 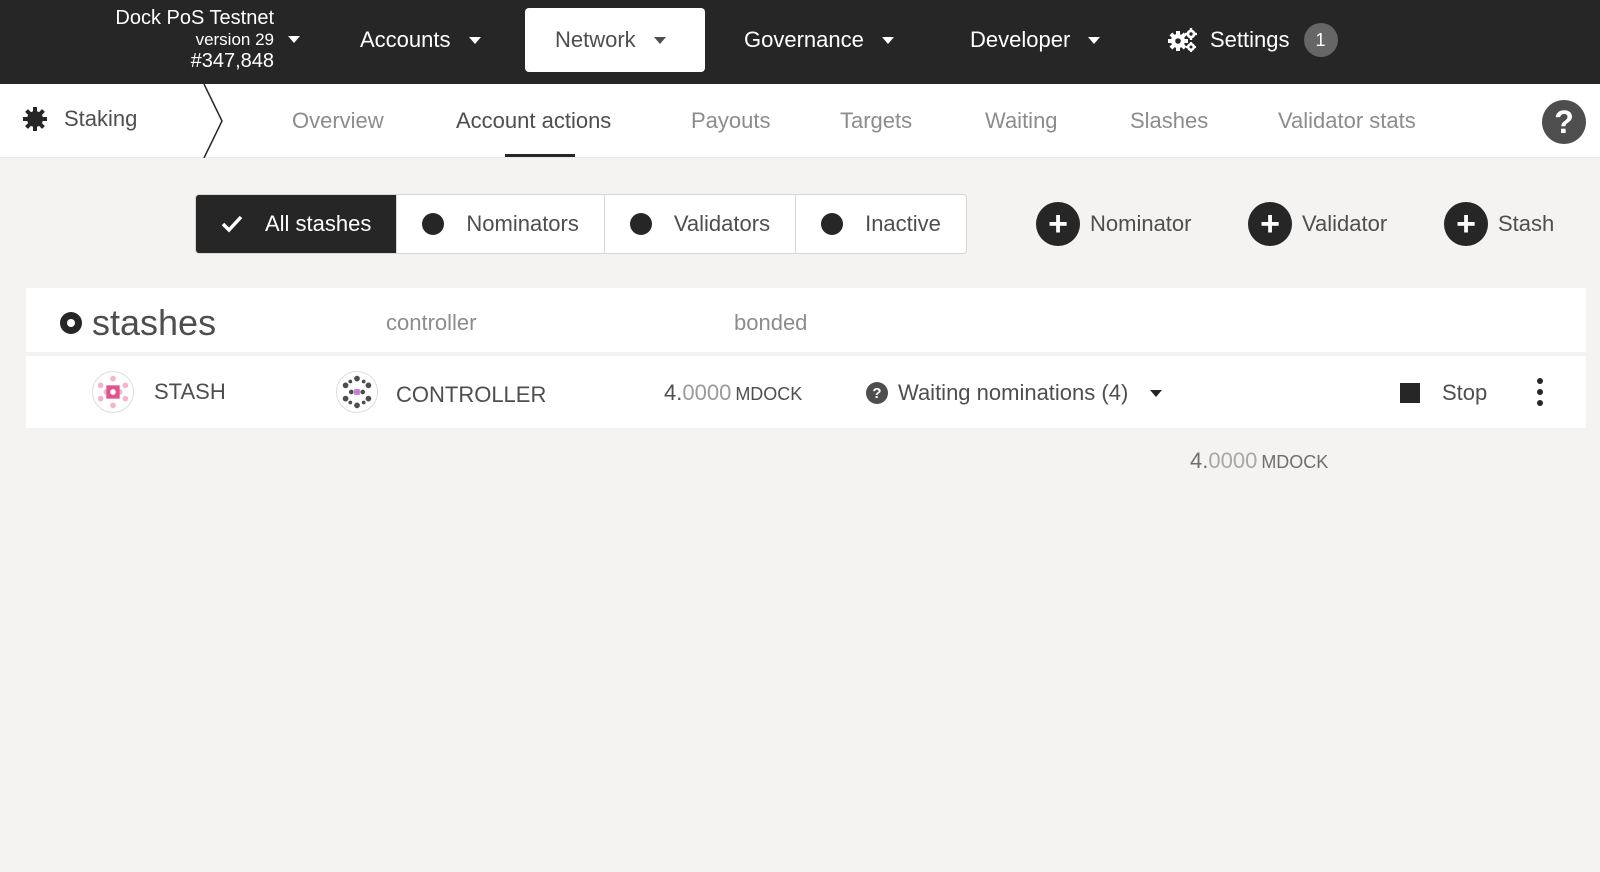 I want to click on settings-badge: 1, so click(x=1320, y=40).